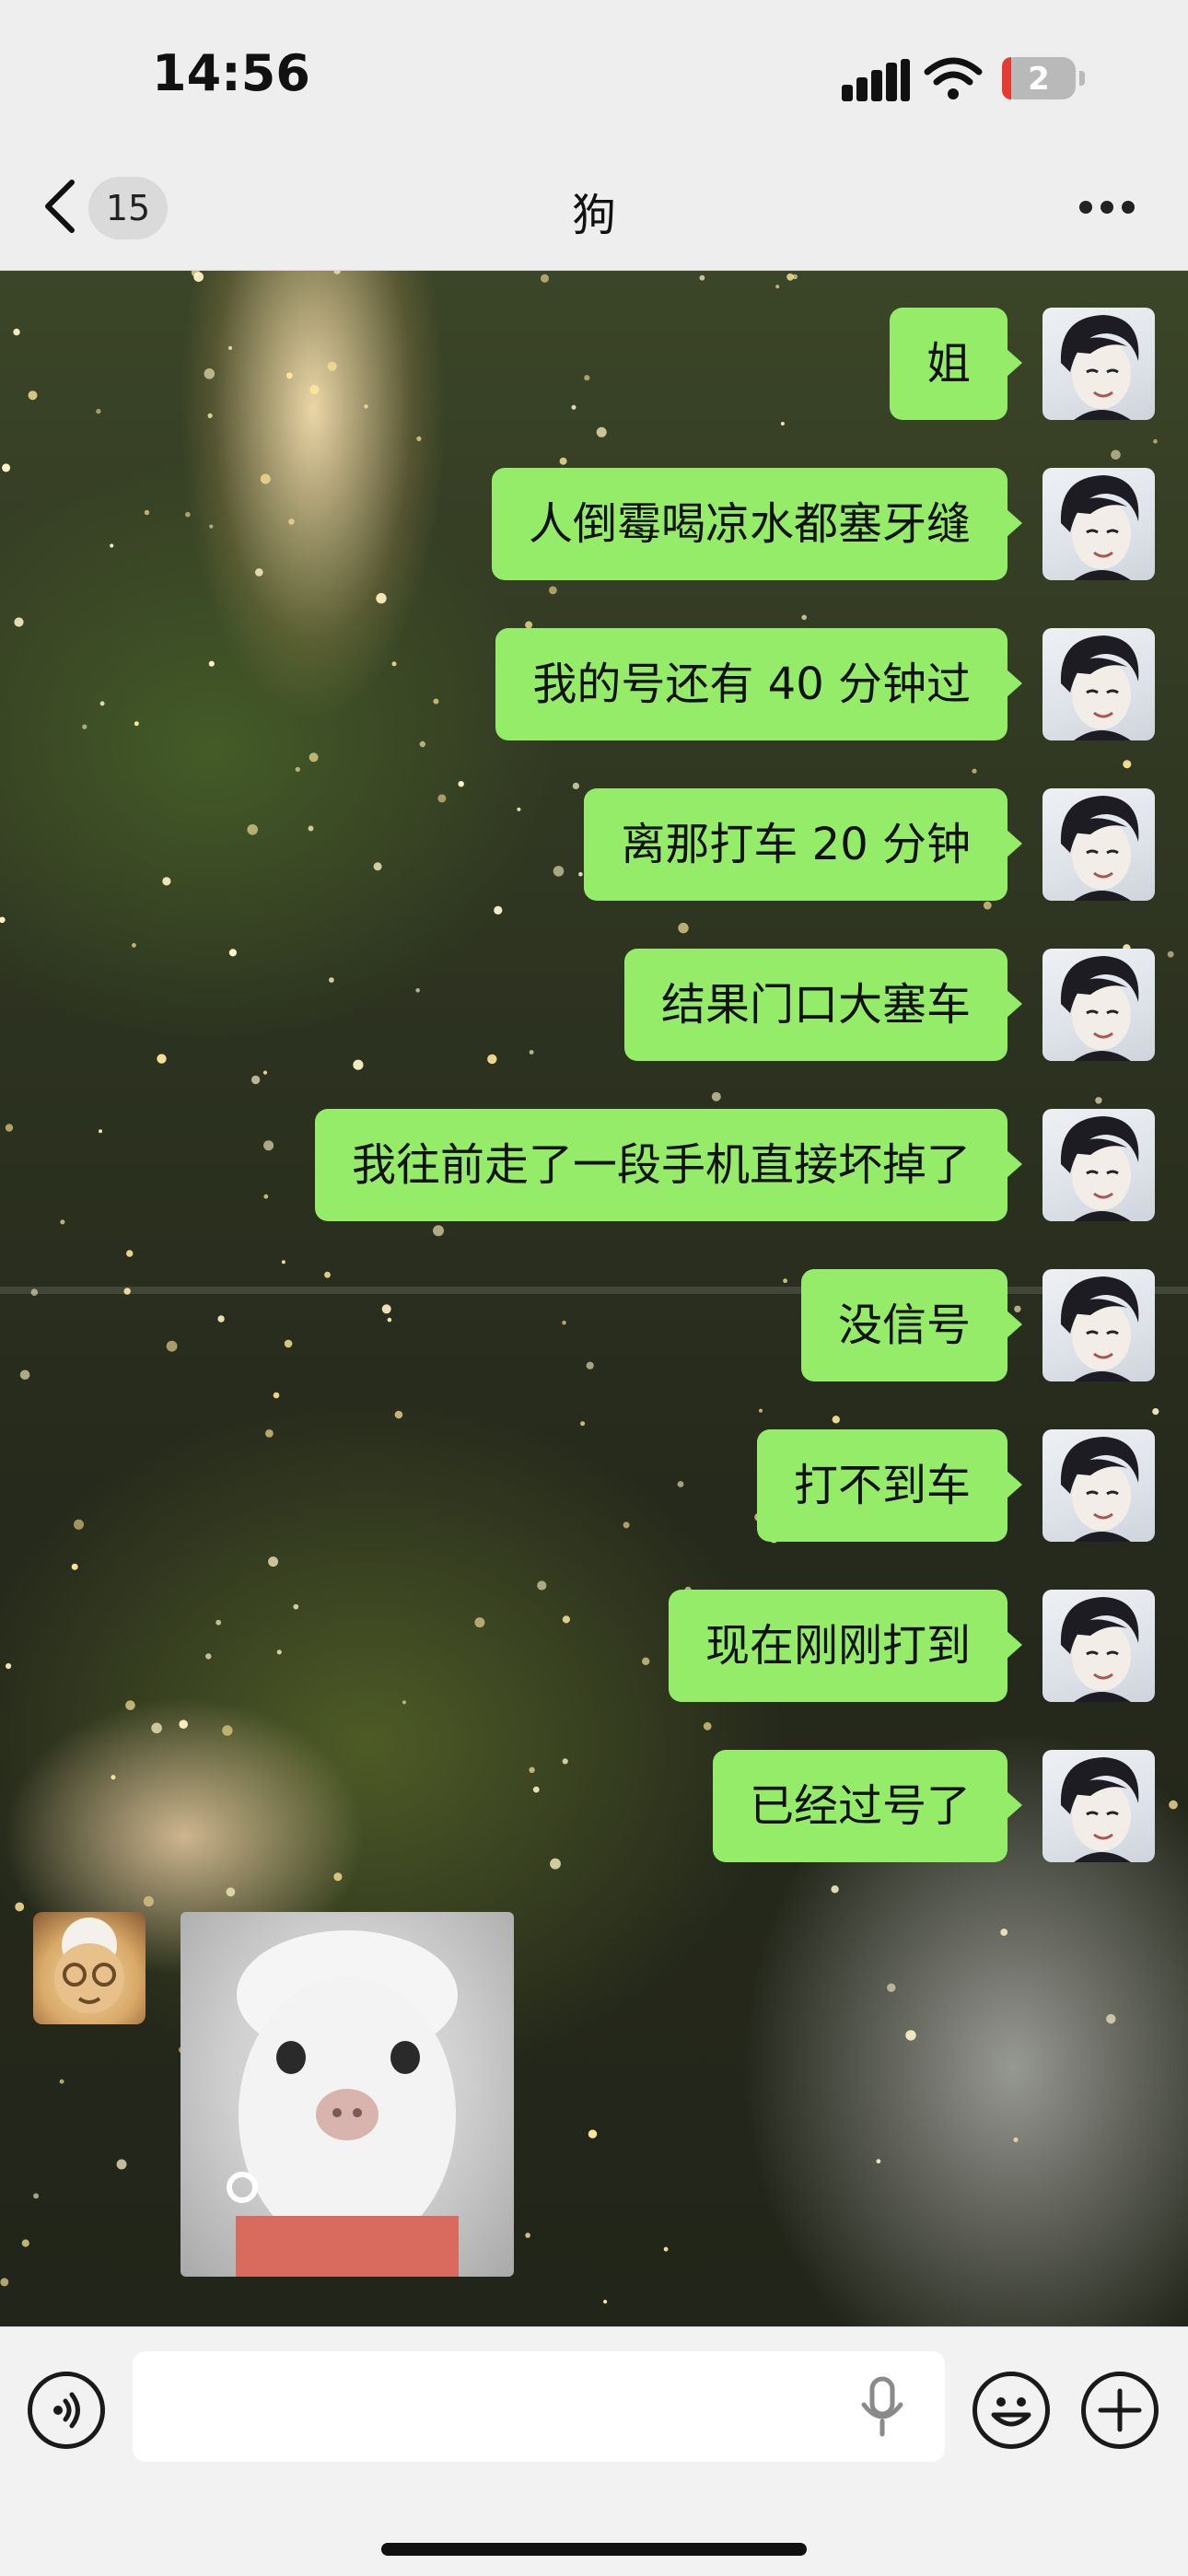  What do you see at coordinates (845, 1646) in the screenshot?
I see `message-bubble: 现在刚刚打到` at bounding box center [845, 1646].